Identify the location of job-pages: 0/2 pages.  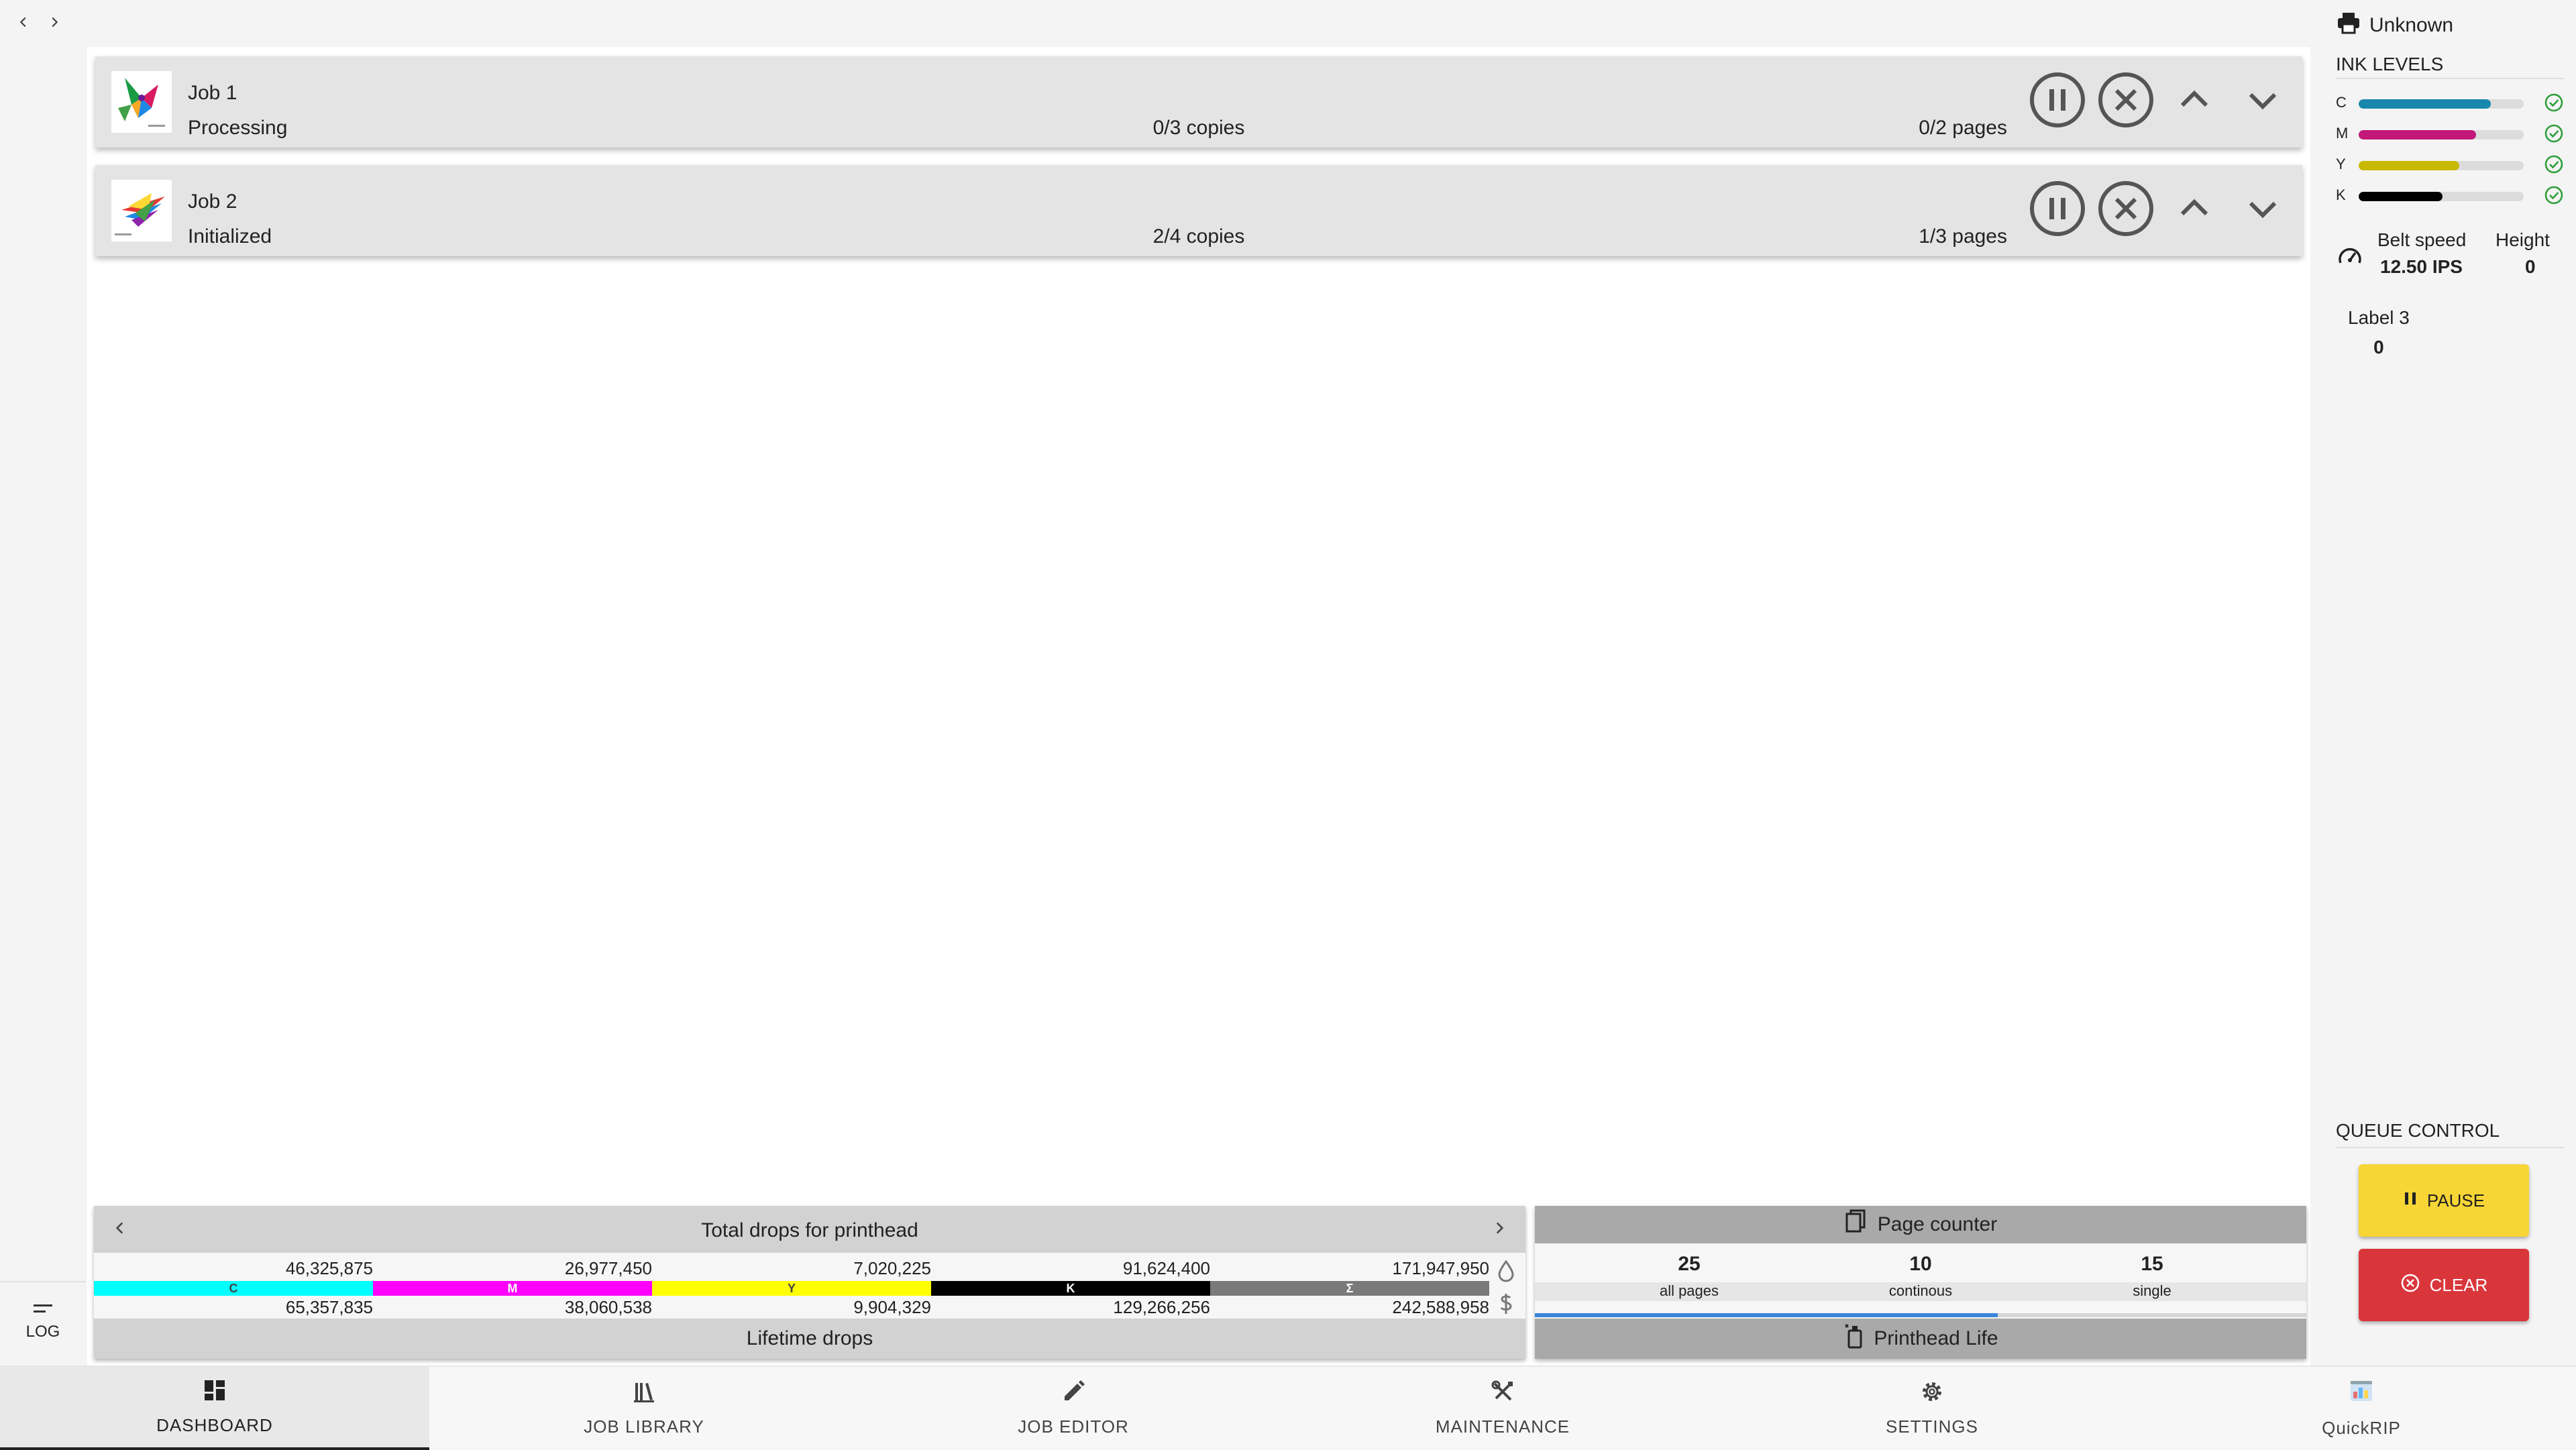
(1963, 128).